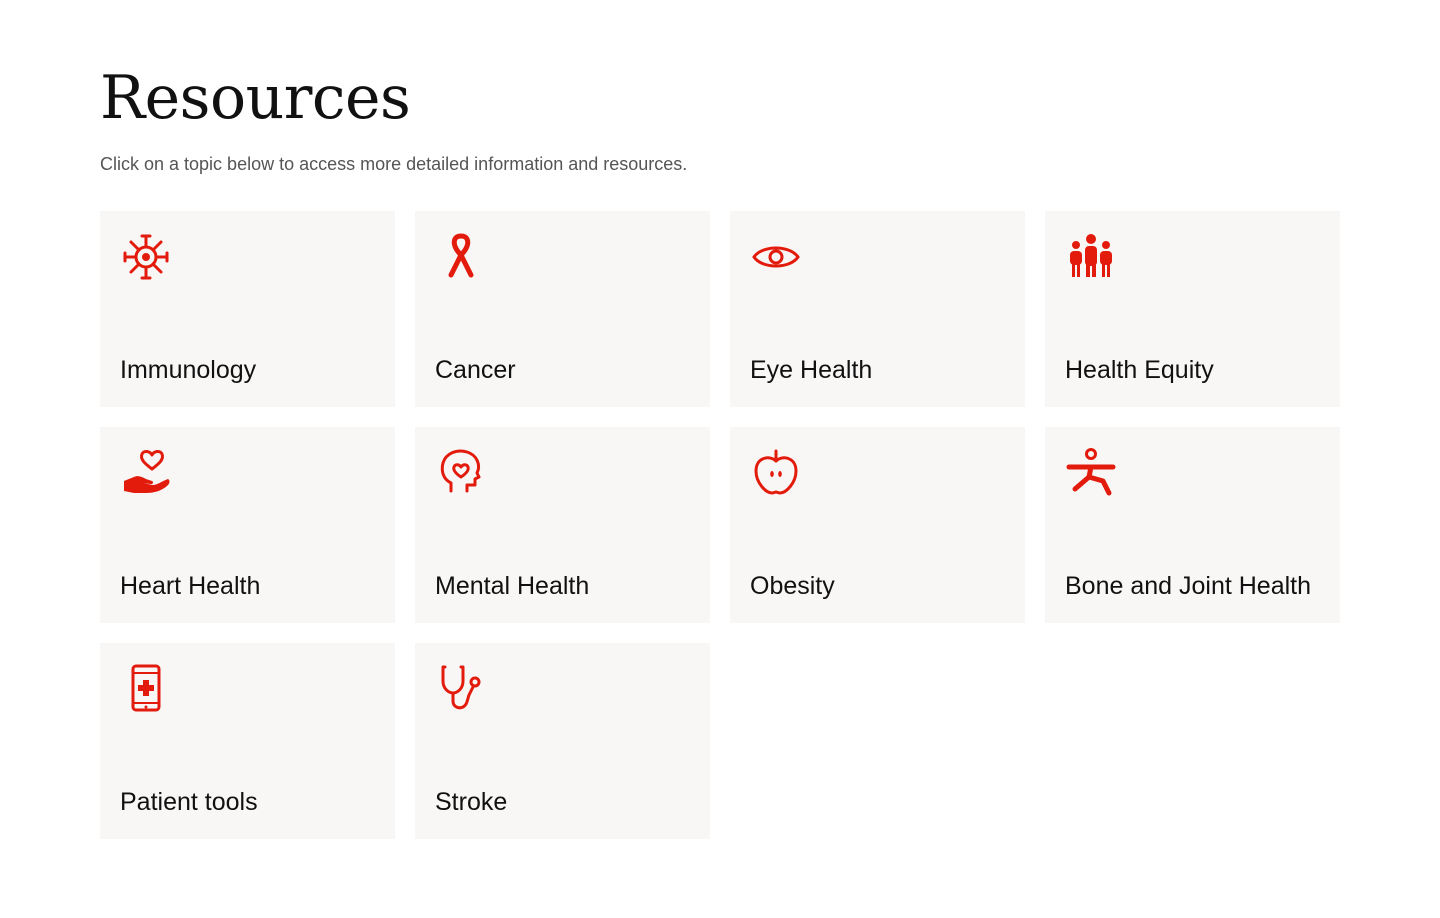 The image size is (1440, 918). Describe the element at coordinates (146, 473) in the screenshot. I see `heart-in-hand-icon` at that location.